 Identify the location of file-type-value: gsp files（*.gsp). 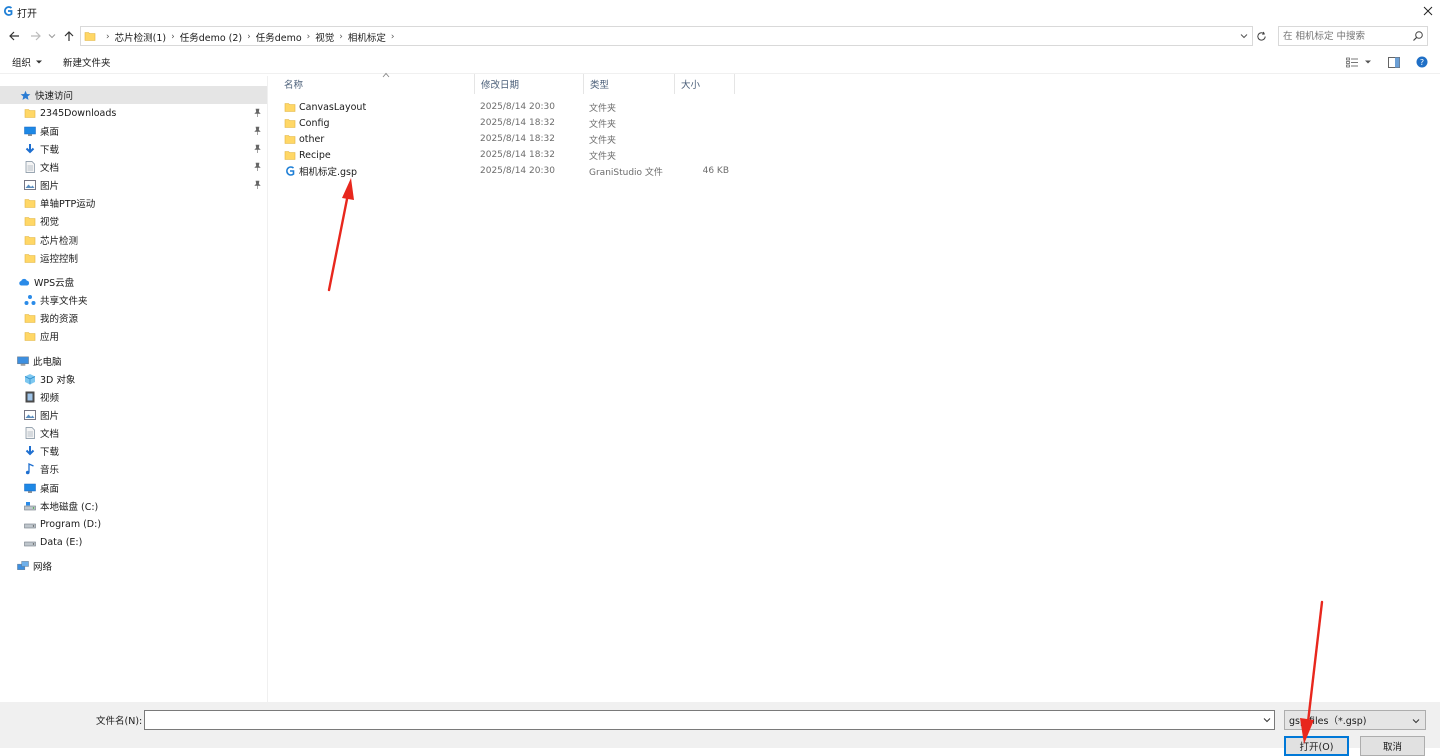
(1328, 721).